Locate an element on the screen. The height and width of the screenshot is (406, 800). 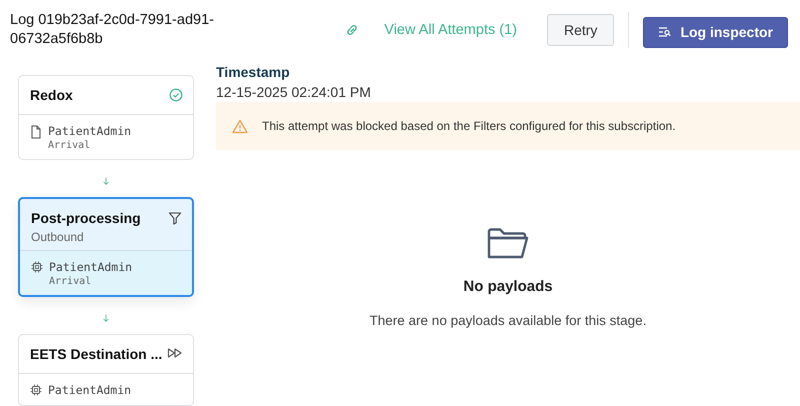
stage-subtitle: Outbound is located at coordinates (58, 237).